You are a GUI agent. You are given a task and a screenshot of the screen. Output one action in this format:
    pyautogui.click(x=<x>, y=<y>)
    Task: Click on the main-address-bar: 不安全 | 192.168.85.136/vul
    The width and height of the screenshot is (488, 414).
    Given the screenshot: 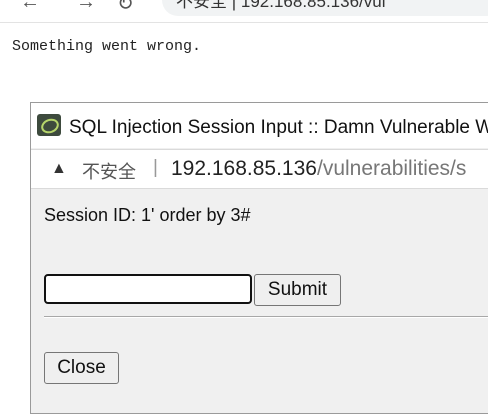 What is the action you would take?
    pyautogui.click(x=325, y=8)
    